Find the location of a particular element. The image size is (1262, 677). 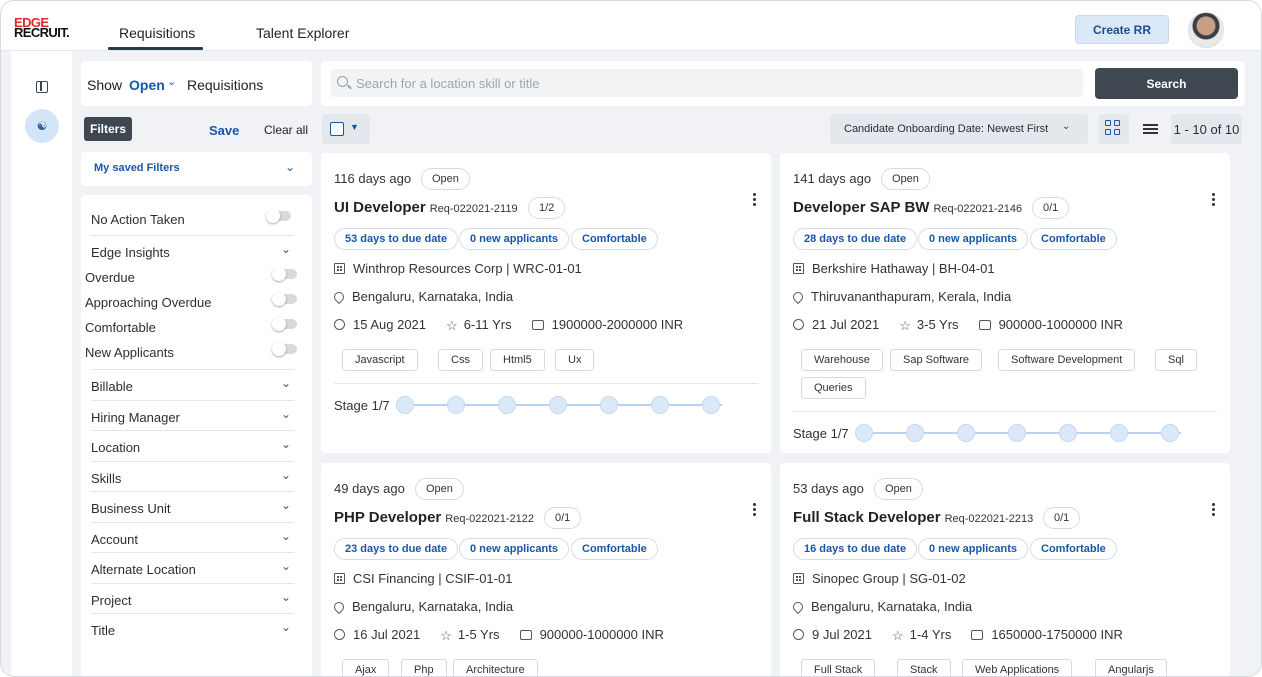

filter-project: Project is located at coordinates (111, 600).